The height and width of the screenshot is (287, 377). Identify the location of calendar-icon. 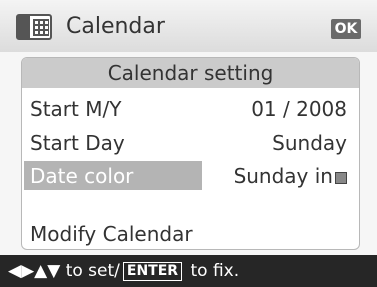
(34, 27).